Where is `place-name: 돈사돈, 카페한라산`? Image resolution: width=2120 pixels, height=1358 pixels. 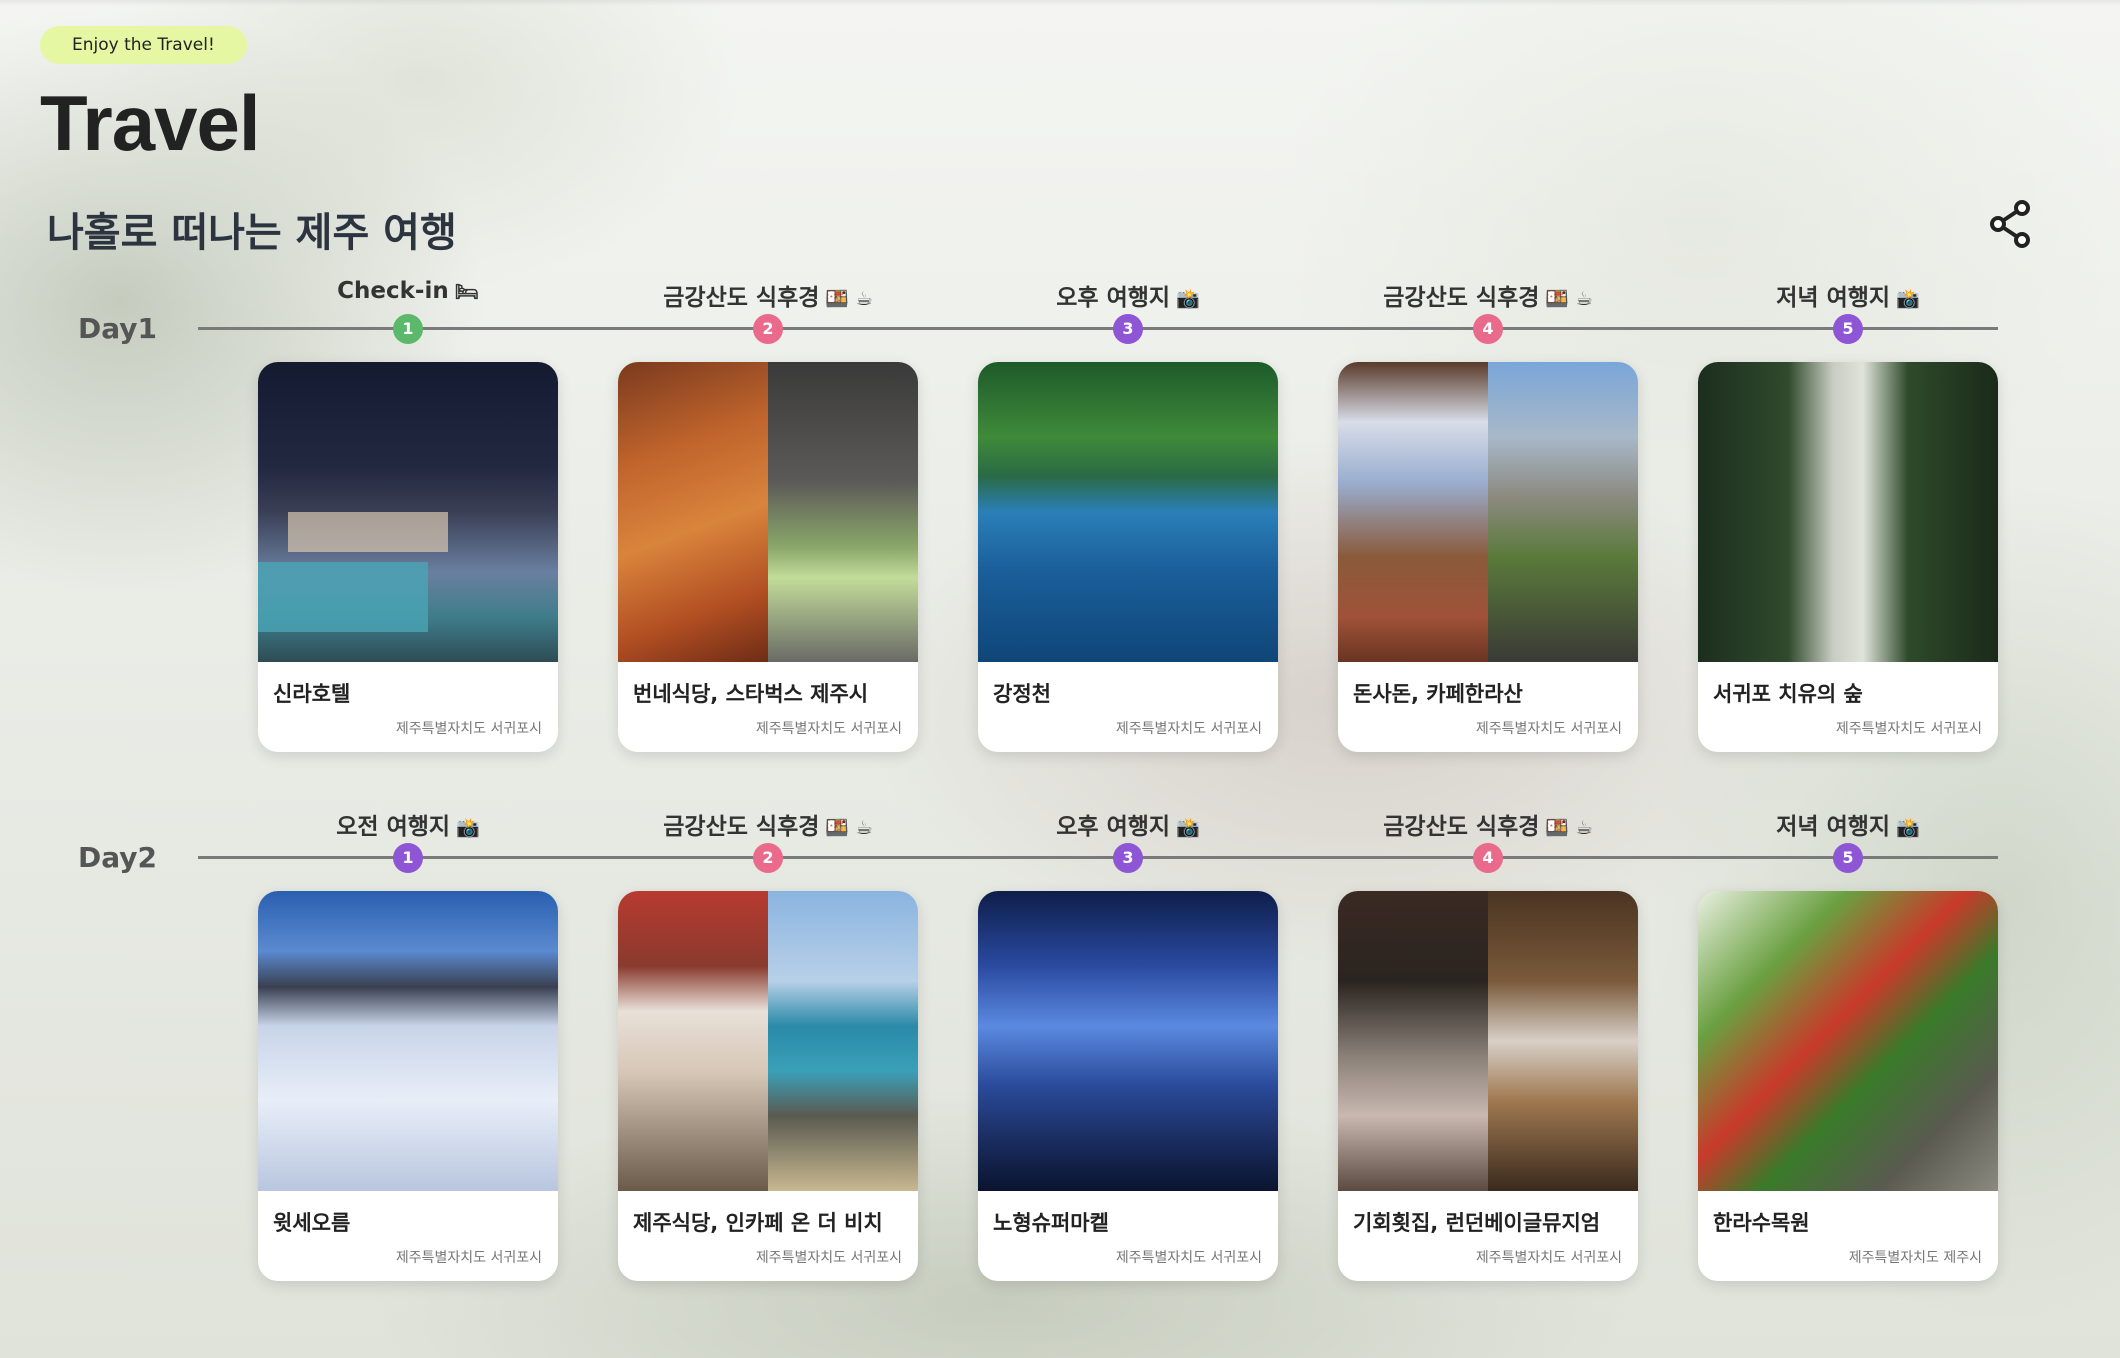 place-name: 돈사돈, 카페한라산 is located at coordinates (1438, 694).